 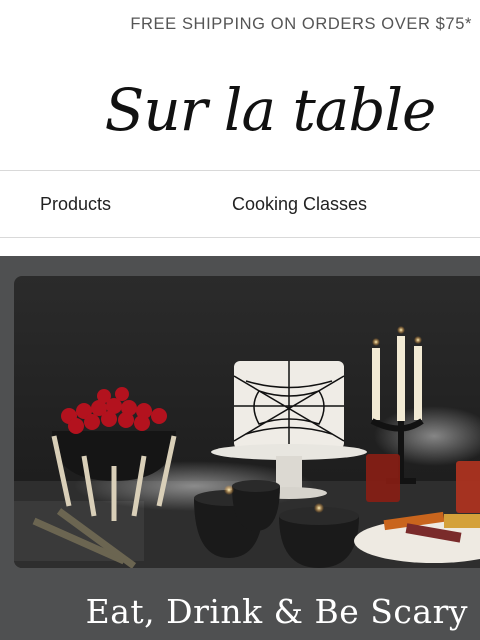 What do you see at coordinates (75, 204) in the screenshot?
I see `nav-item-products: Products` at bounding box center [75, 204].